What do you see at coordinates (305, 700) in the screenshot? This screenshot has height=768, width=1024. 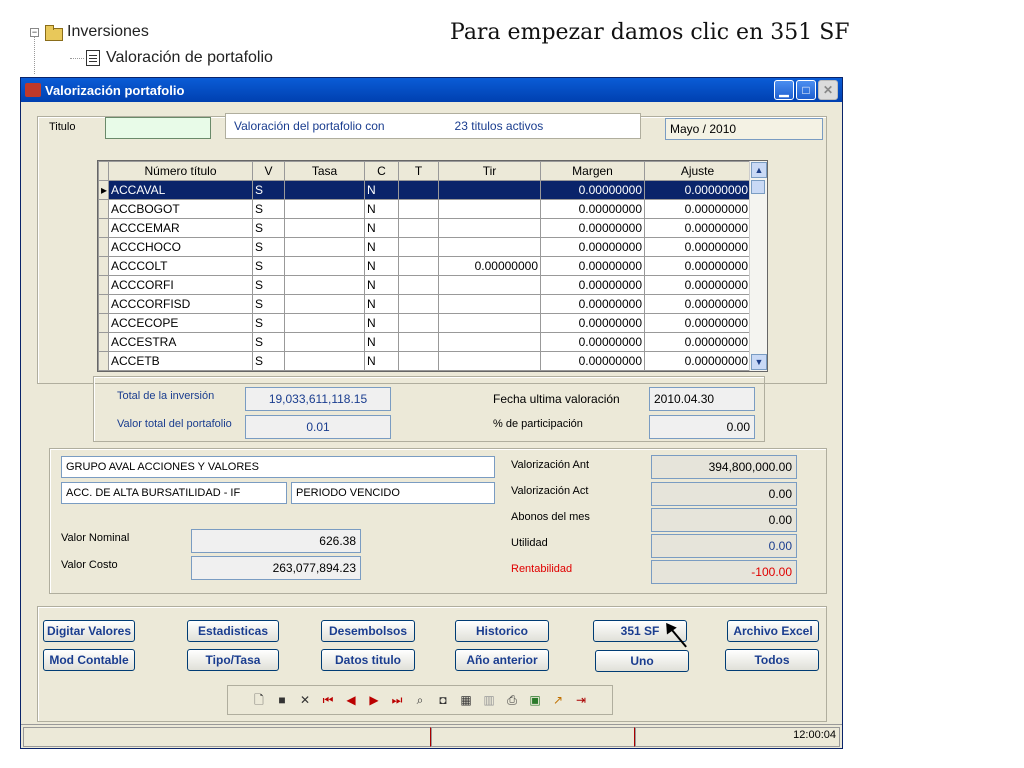 I see `delete-icon: ✕` at bounding box center [305, 700].